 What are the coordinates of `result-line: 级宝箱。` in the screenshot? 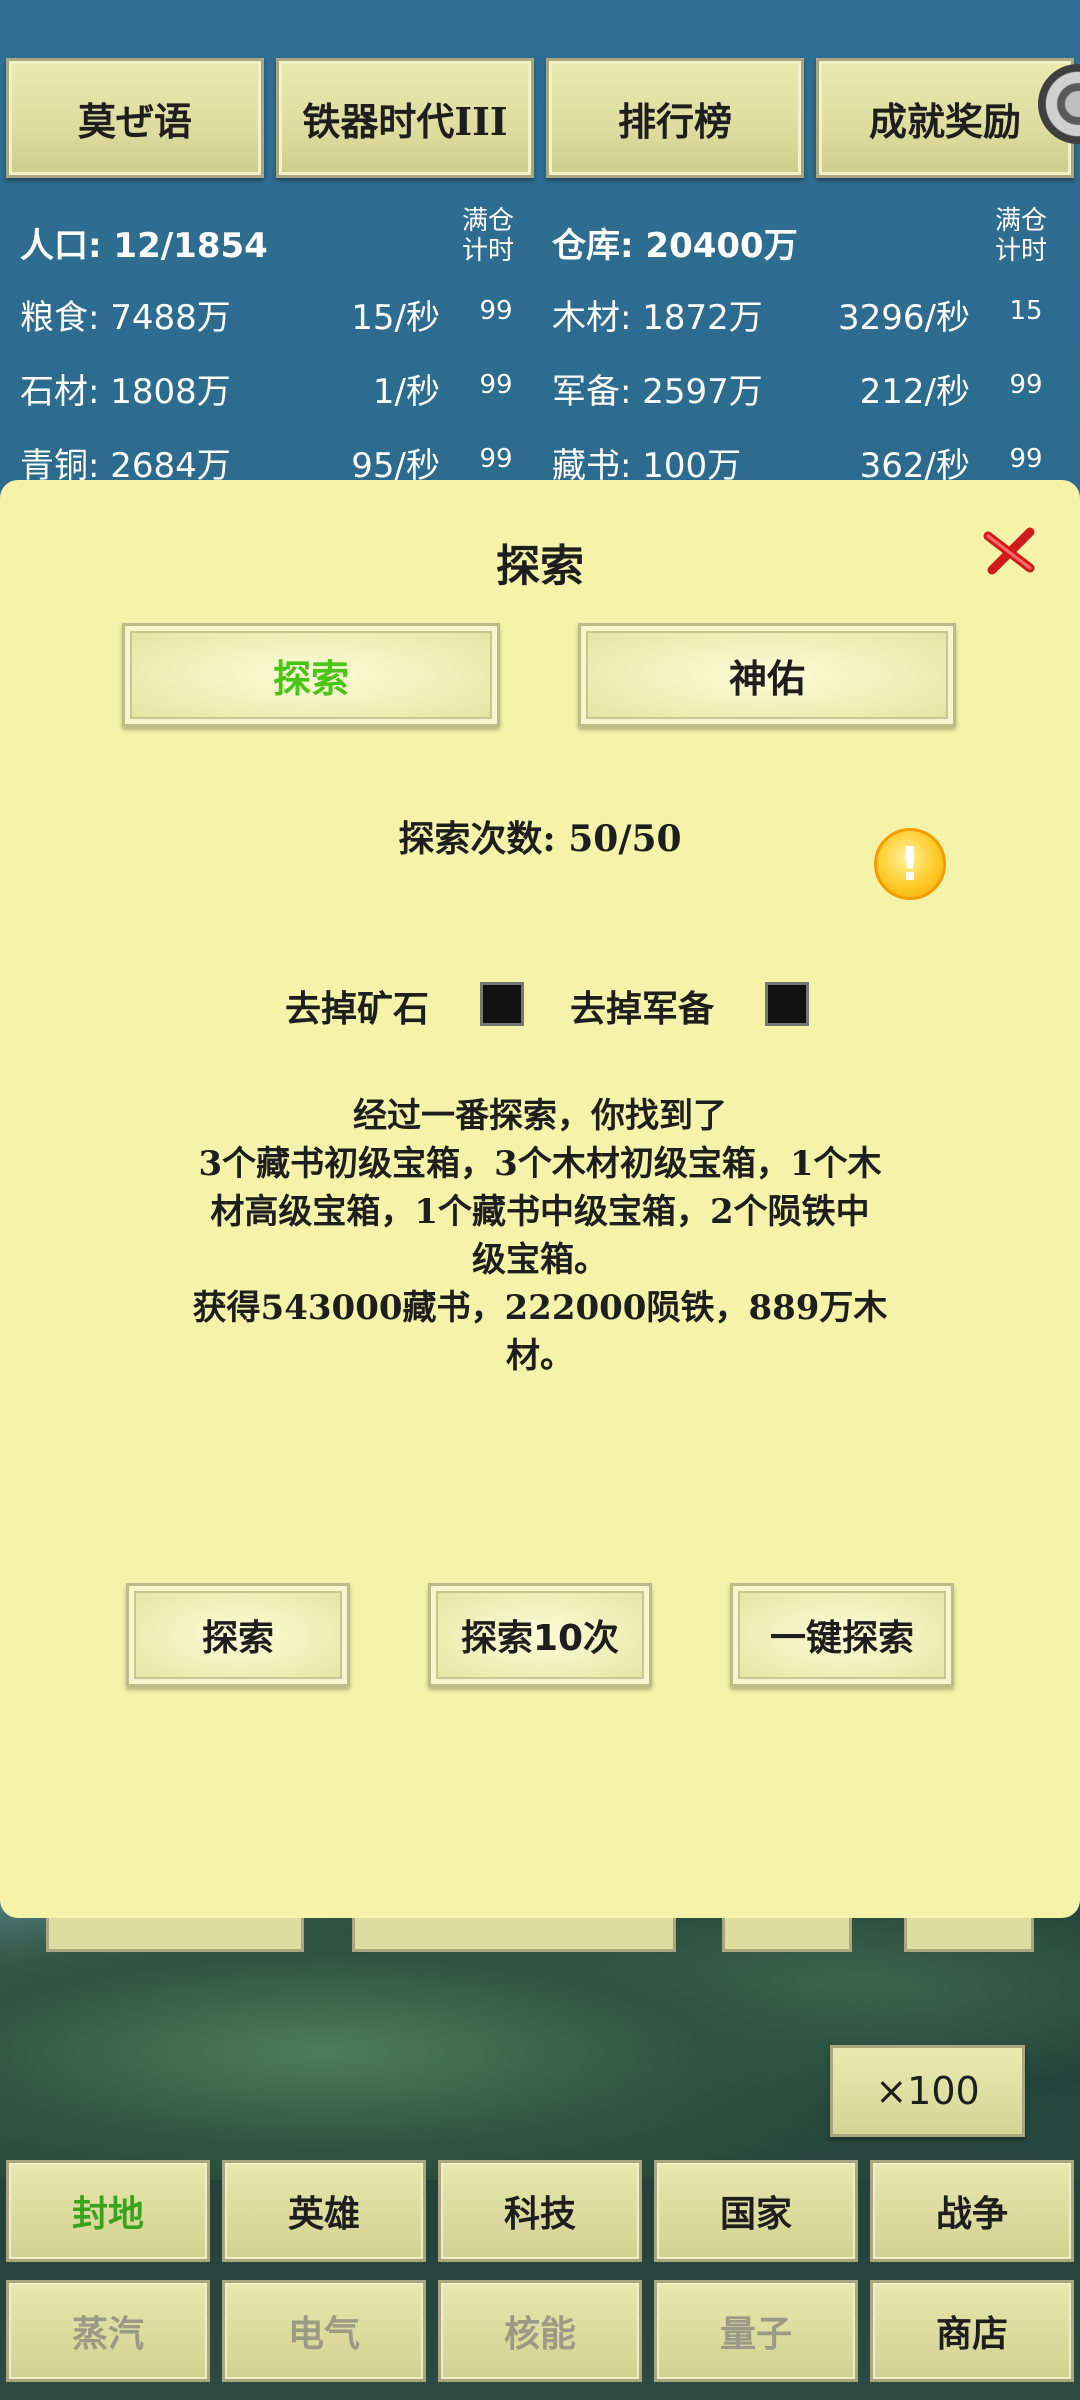 It's located at (540, 1260).